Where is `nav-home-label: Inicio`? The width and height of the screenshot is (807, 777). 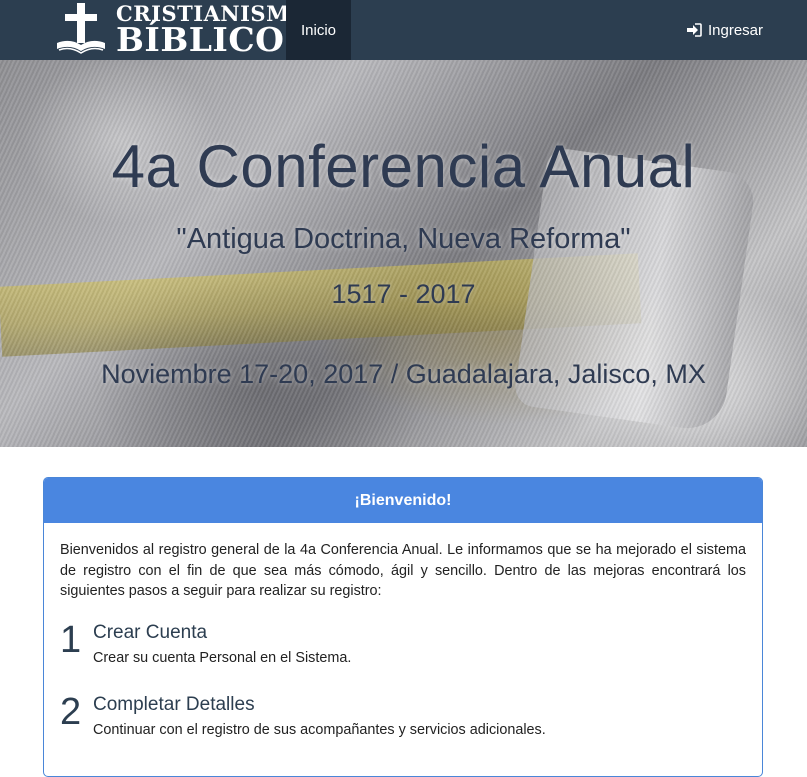
nav-home-label: Inicio is located at coordinates (318, 30).